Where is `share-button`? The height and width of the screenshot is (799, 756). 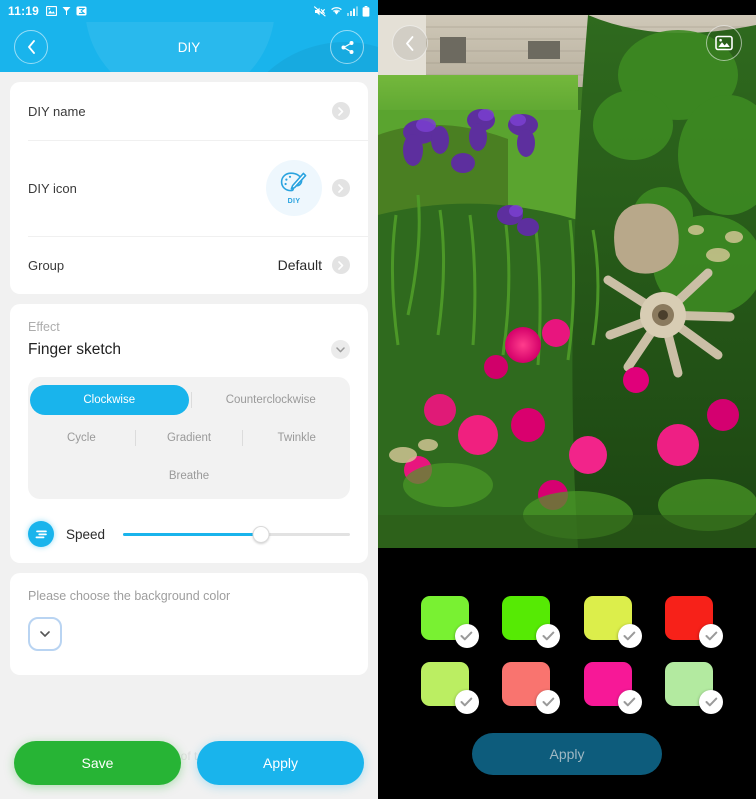
share-button is located at coordinates (347, 47).